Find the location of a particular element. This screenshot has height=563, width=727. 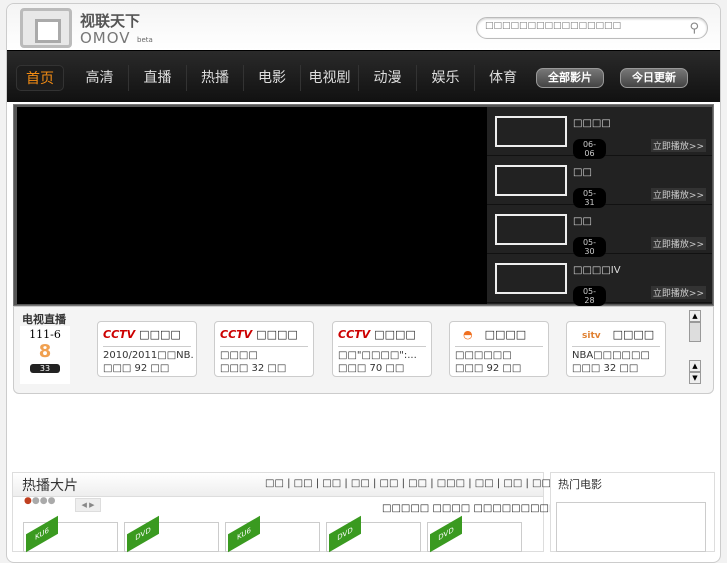

nav-live: 直播 is located at coordinates (158, 78).